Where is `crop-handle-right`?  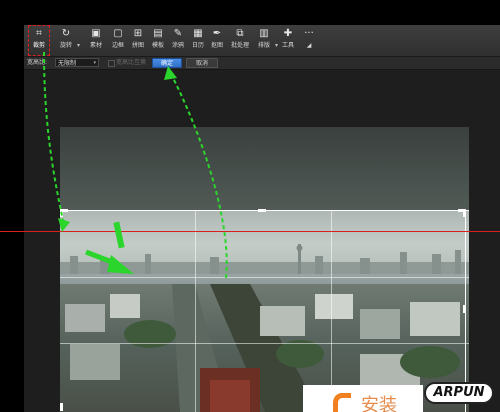 crop-handle-right is located at coordinates (464, 309).